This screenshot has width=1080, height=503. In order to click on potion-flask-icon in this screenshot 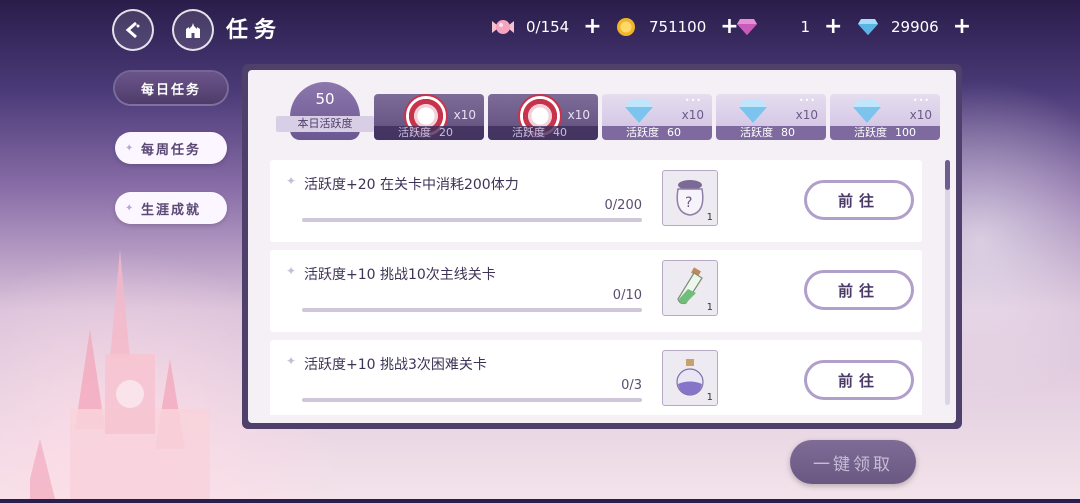, I will do `click(690, 377)`.